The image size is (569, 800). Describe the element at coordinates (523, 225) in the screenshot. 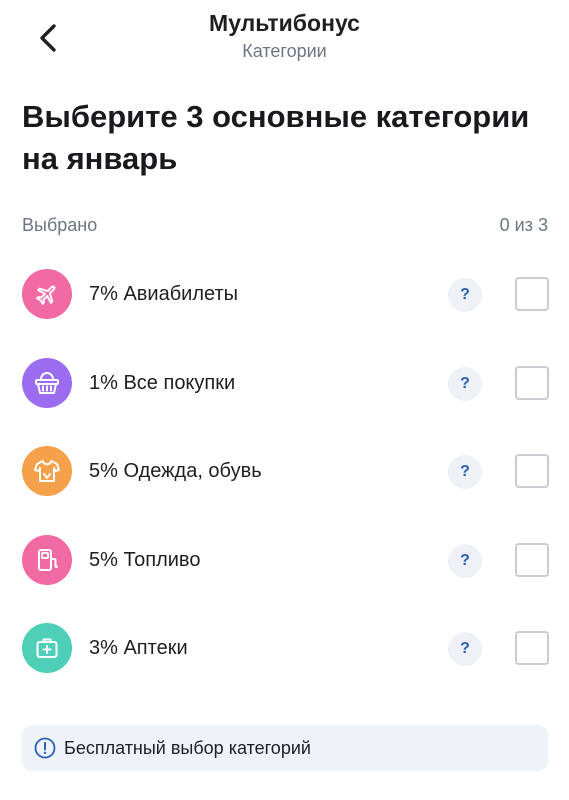

I see `selected-count: 0 из 3` at that location.